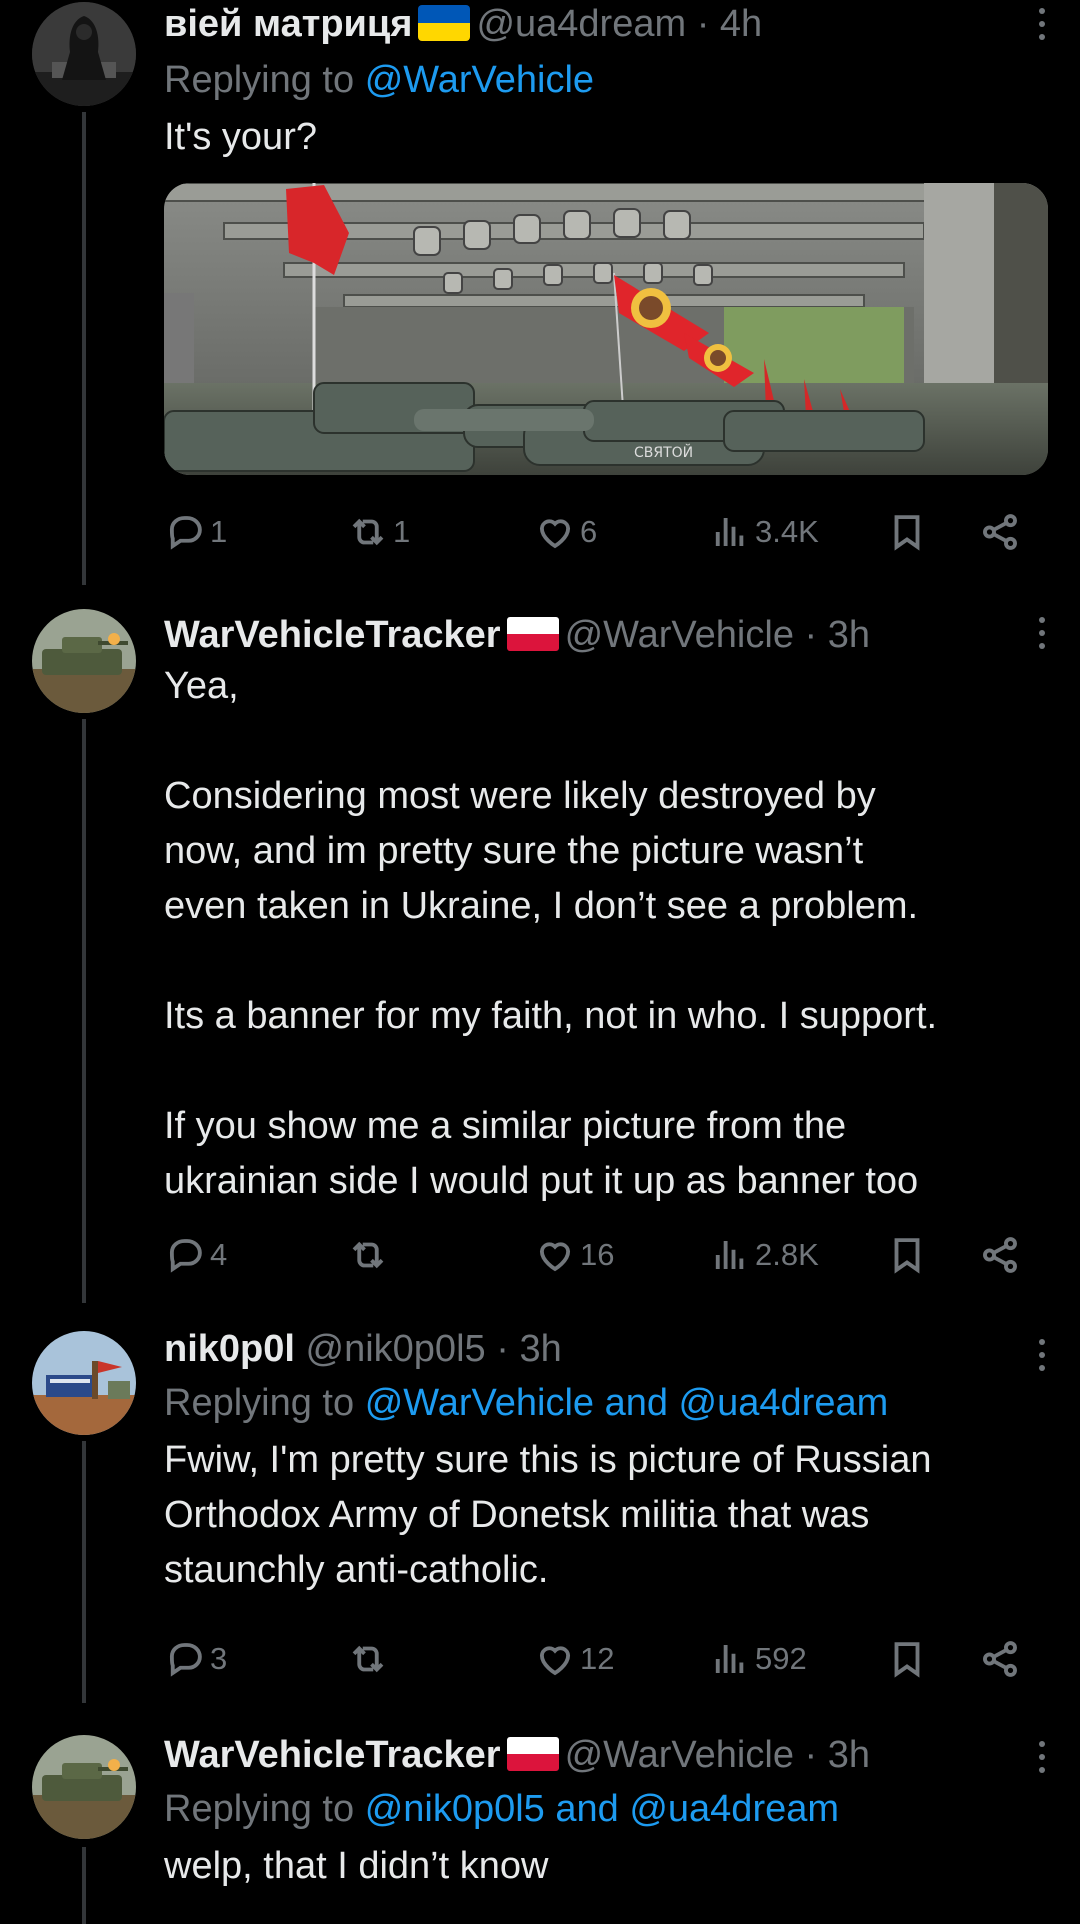 Image resolution: width=1080 pixels, height=1924 pixels. What do you see at coordinates (444, 23) in the screenshot?
I see `ukraine-flag` at bounding box center [444, 23].